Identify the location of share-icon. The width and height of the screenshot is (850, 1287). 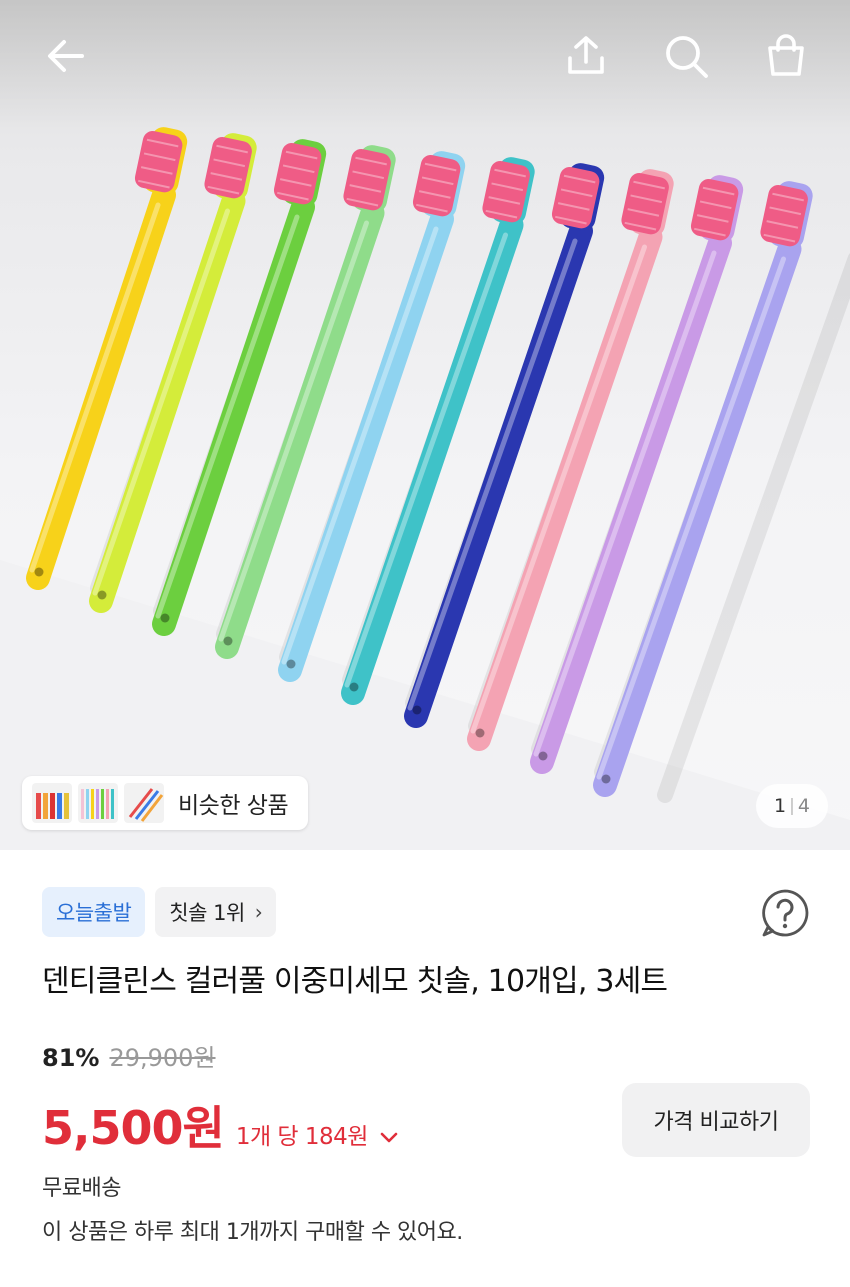
(586, 55).